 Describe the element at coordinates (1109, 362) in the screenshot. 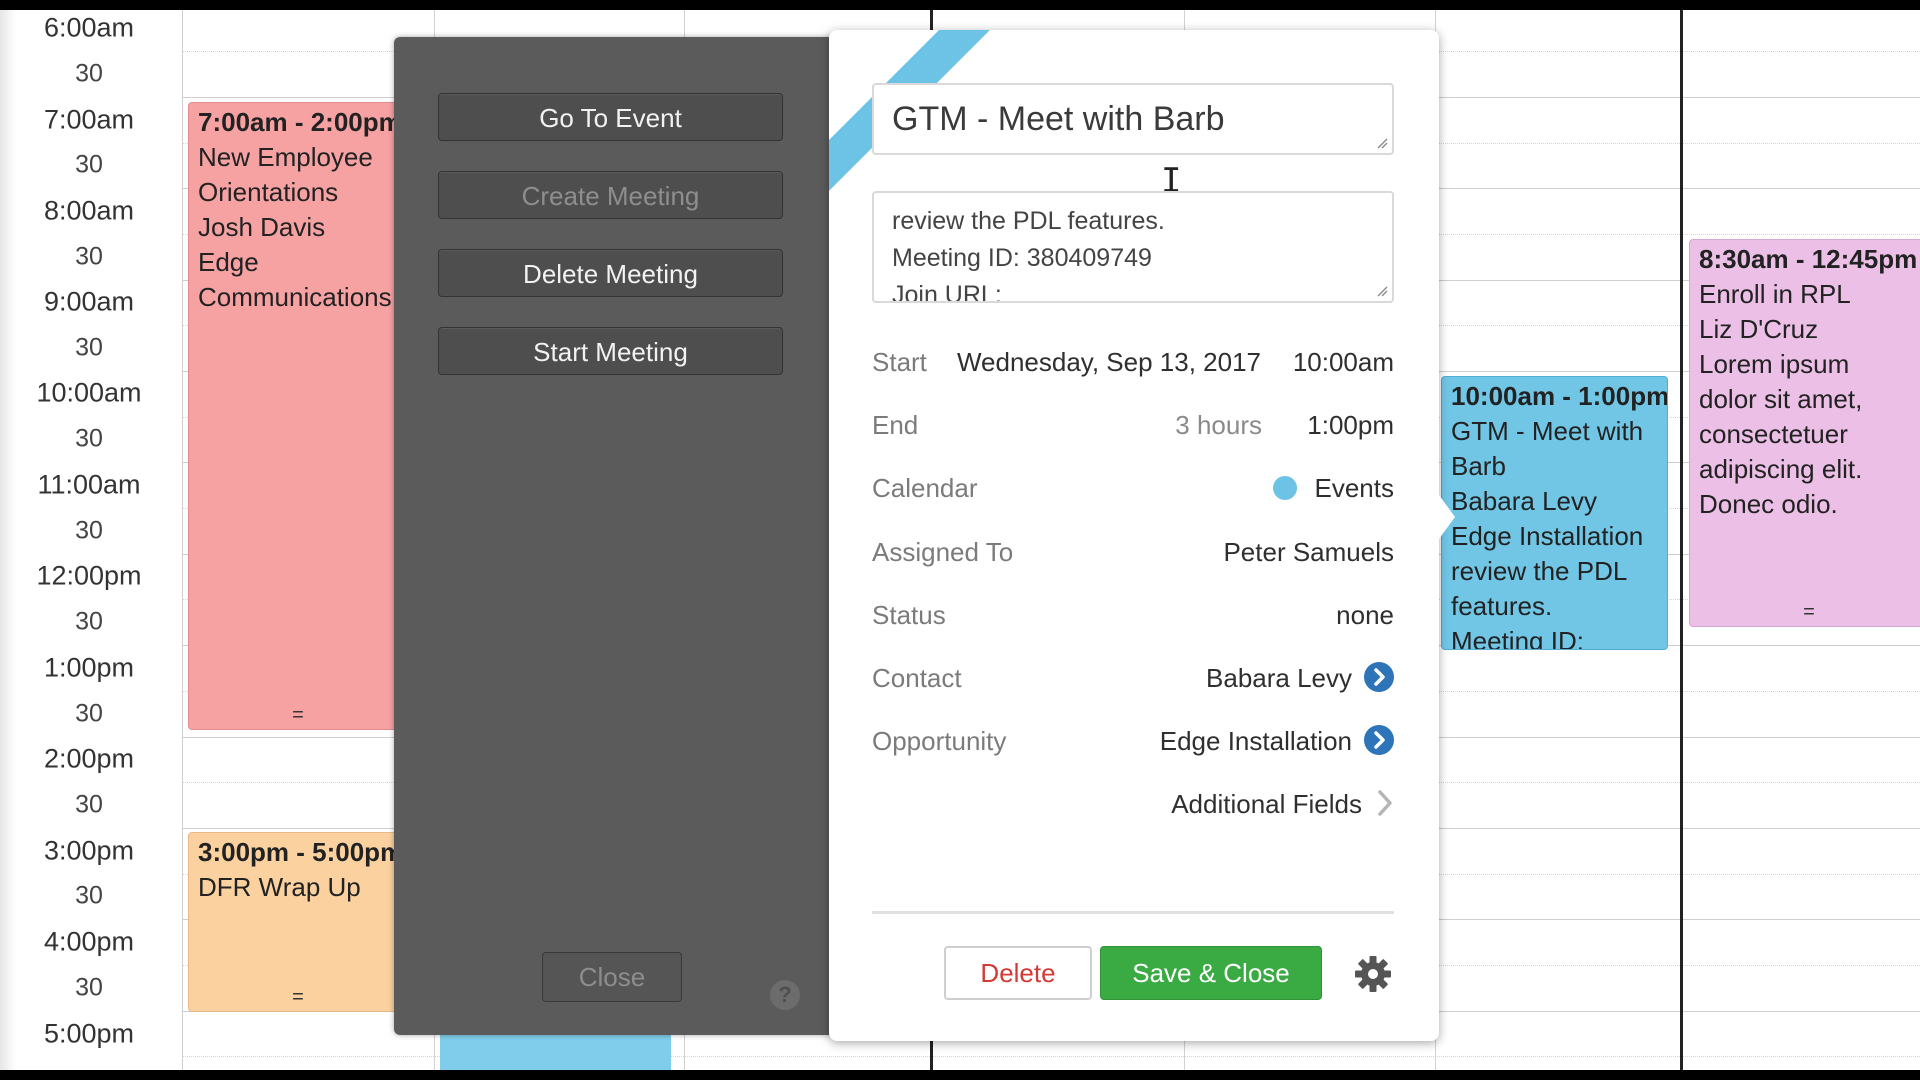

I see `start-date: Wednesday, Sep 13, 2017` at that location.